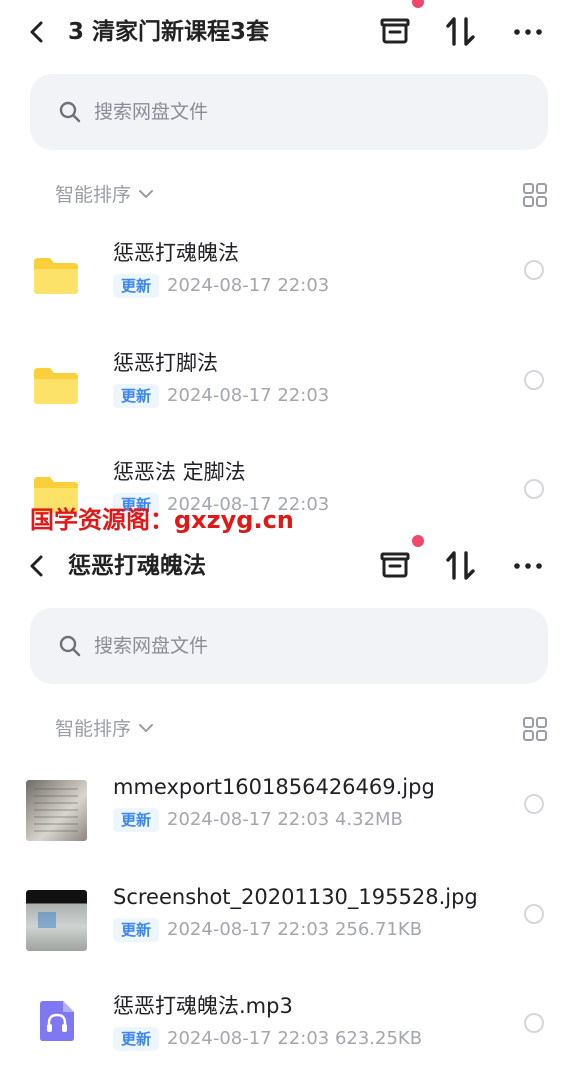  I want to click on file-date-size: 2024-08-17 22:03 623.25KB, so click(295, 1038).